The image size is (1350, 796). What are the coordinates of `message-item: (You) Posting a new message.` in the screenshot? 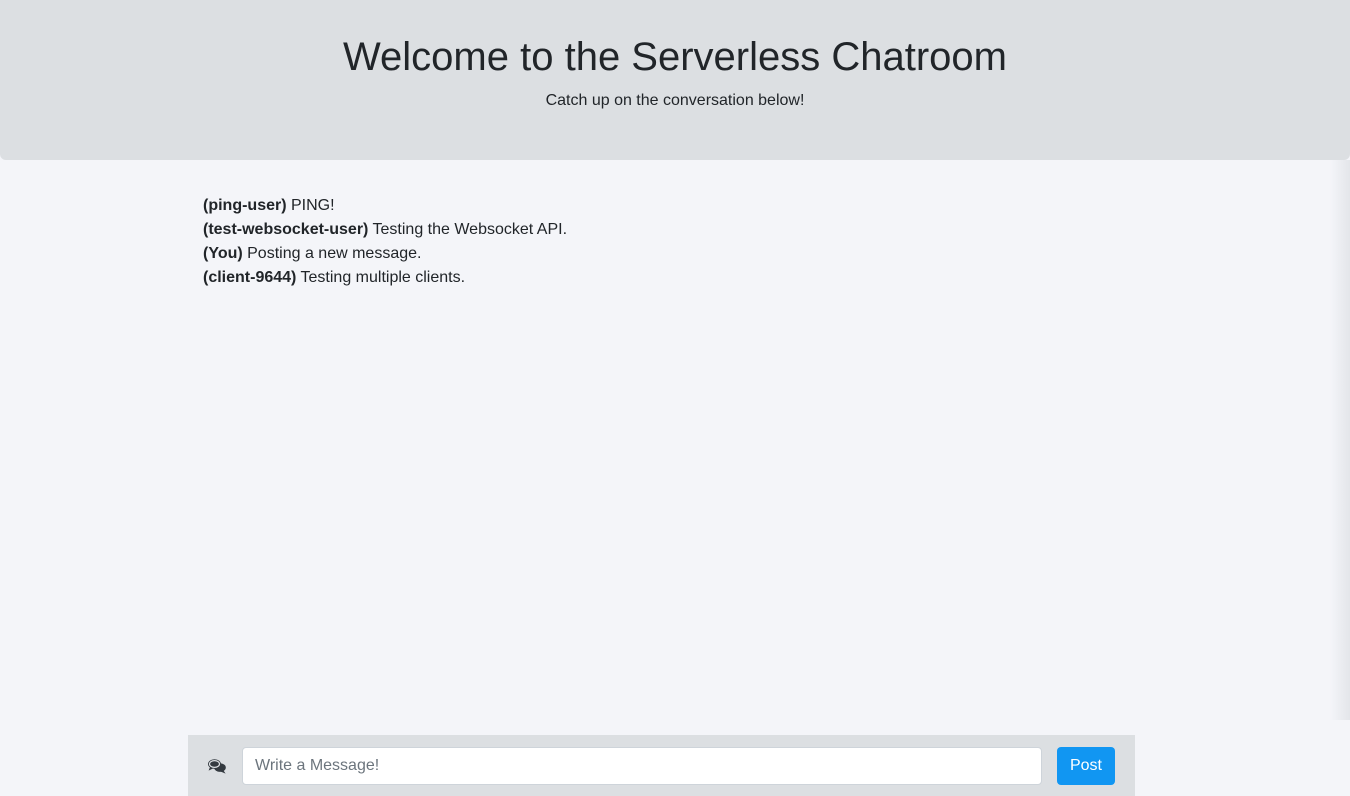 It's located at (668, 254).